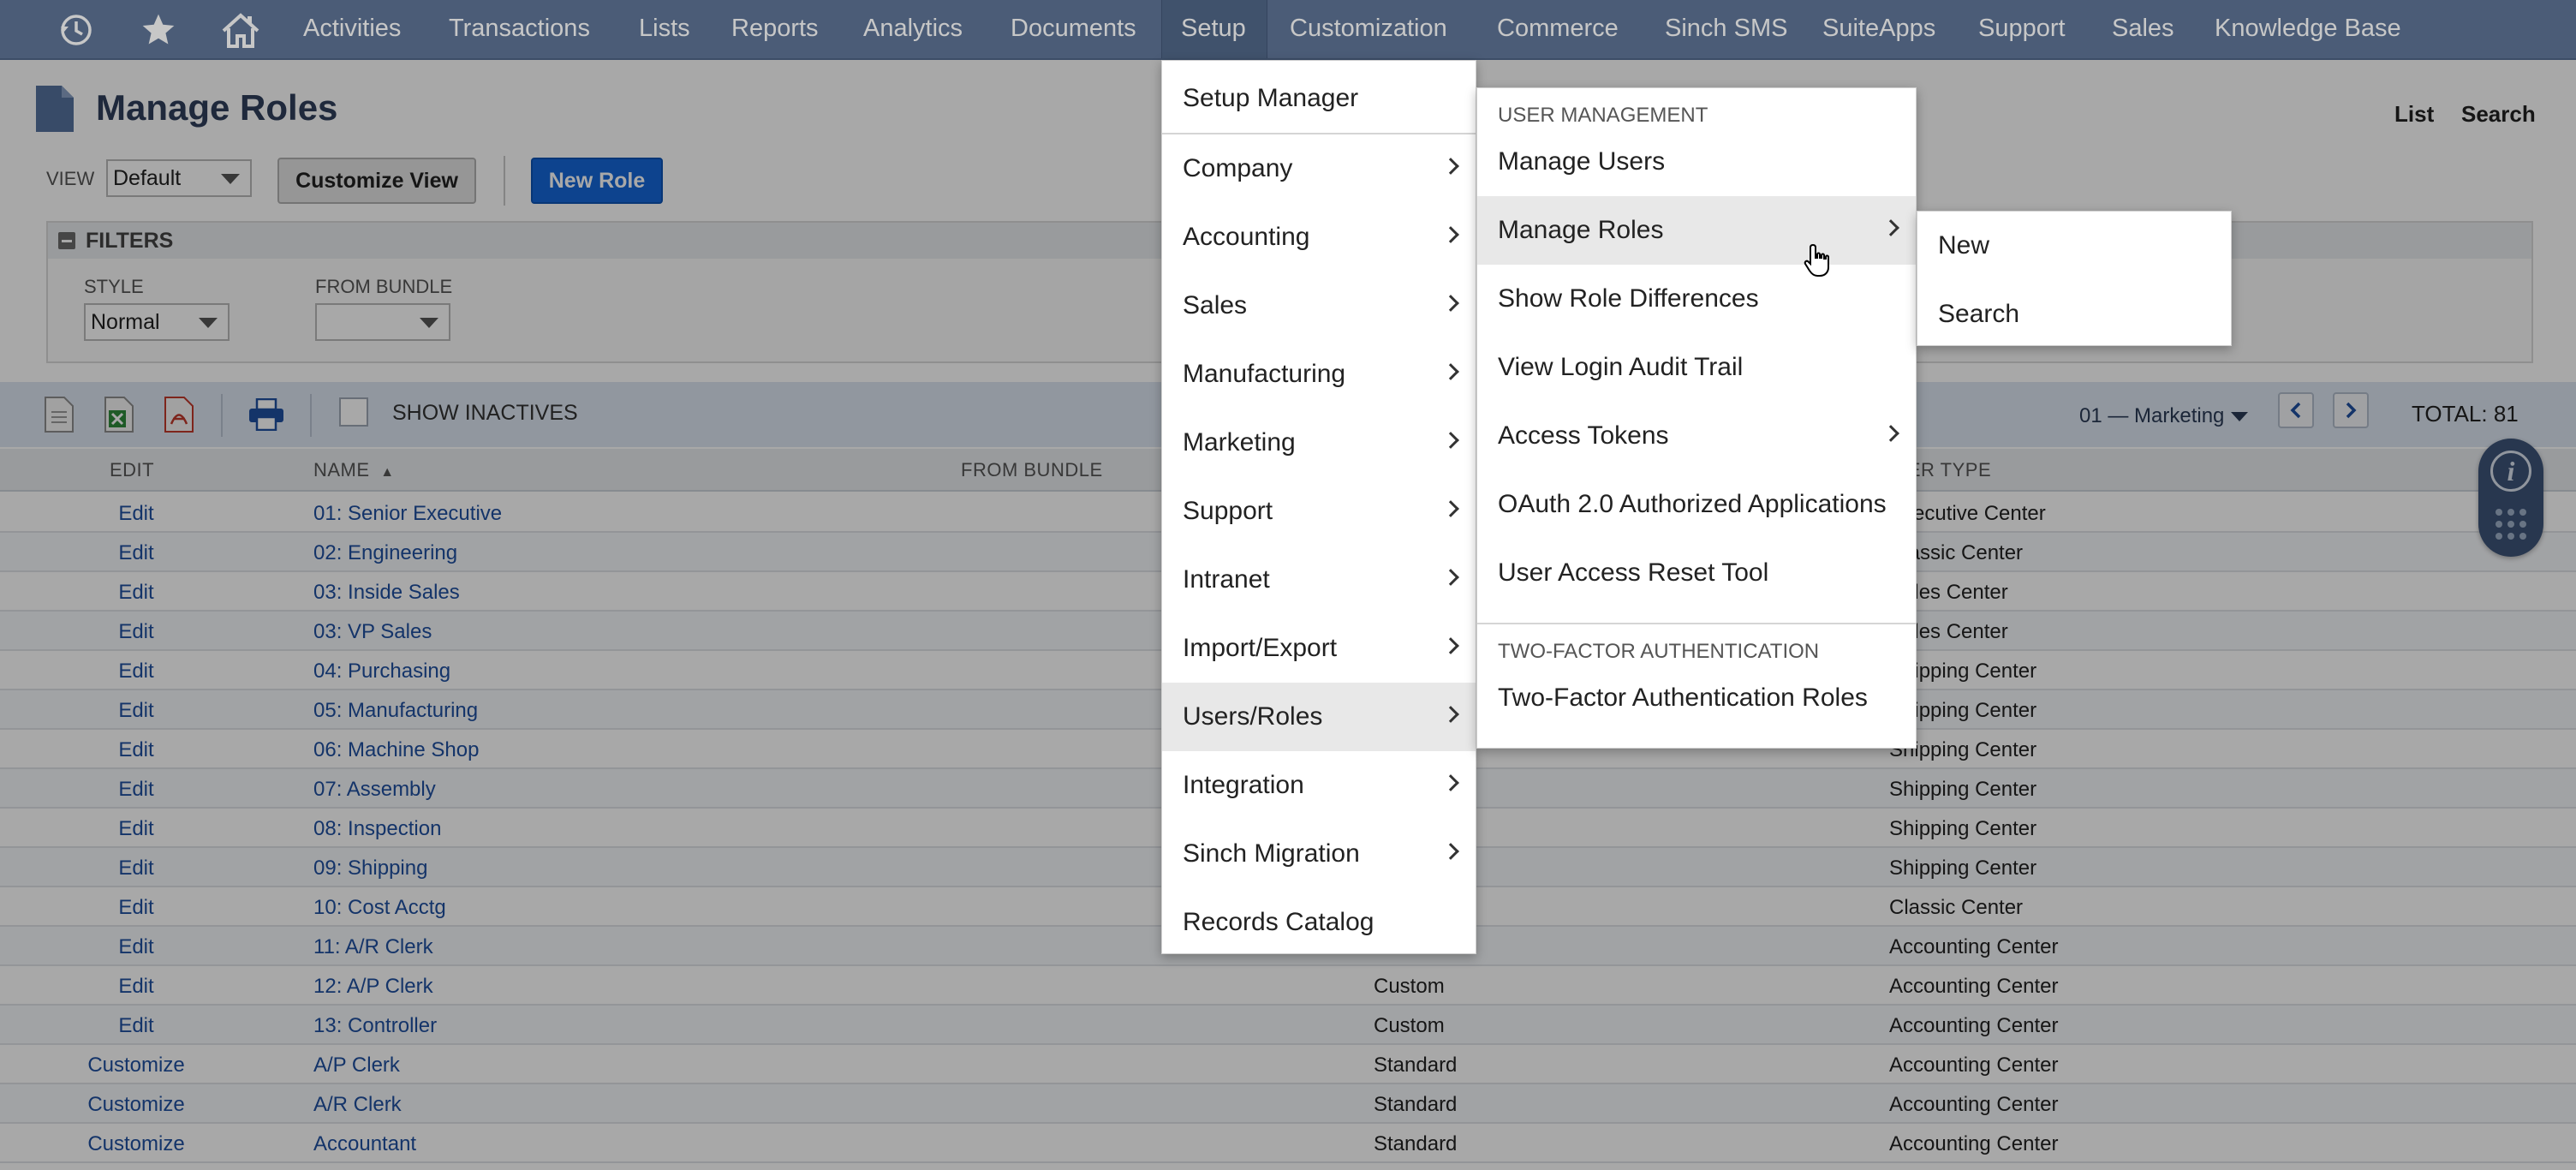 This screenshot has height=1170, width=2576. What do you see at coordinates (1288, 30) in the screenshot?
I see `menu-backdrop-nav` at bounding box center [1288, 30].